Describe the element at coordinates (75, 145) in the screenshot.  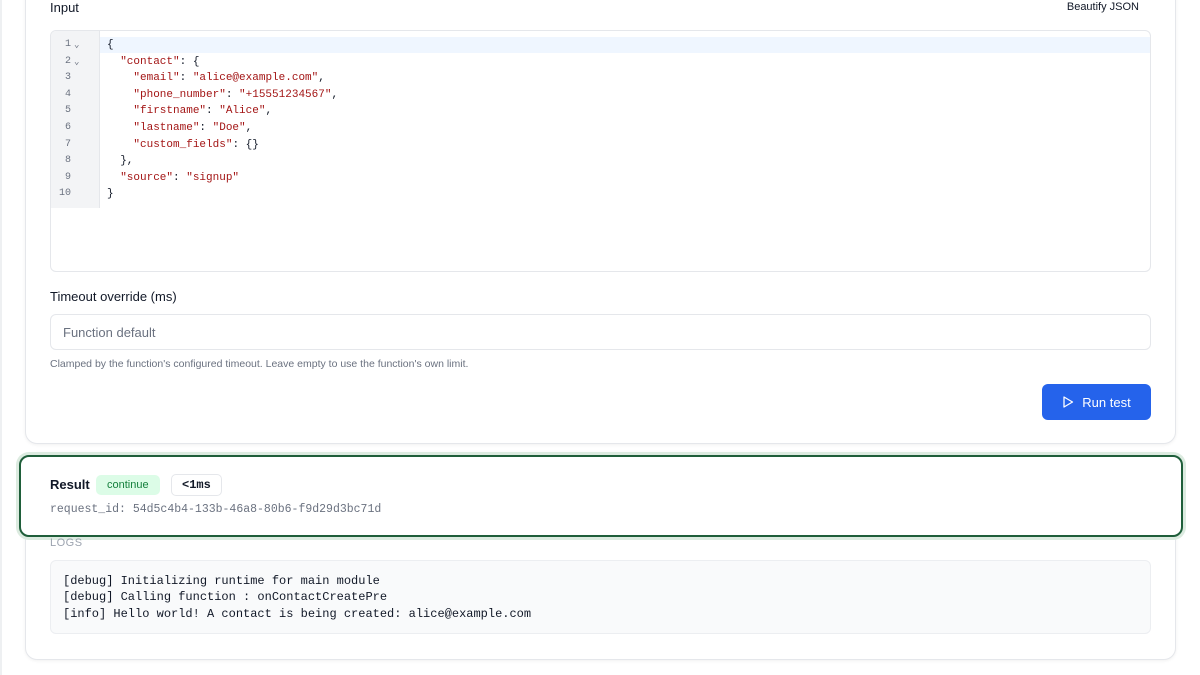
I see `line-number: 7` at that location.